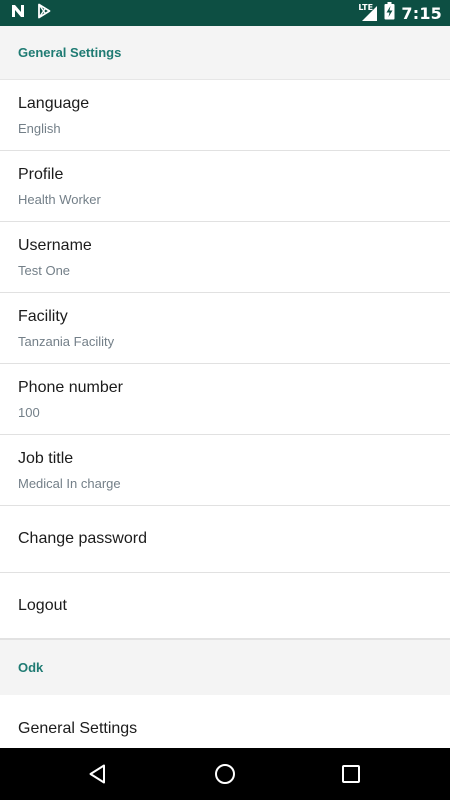 Image resolution: width=450 pixels, height=800 pixels. Describe the element at coordinates (41, 174) in the screenshot. I see `pref-title: Profile` at that location.